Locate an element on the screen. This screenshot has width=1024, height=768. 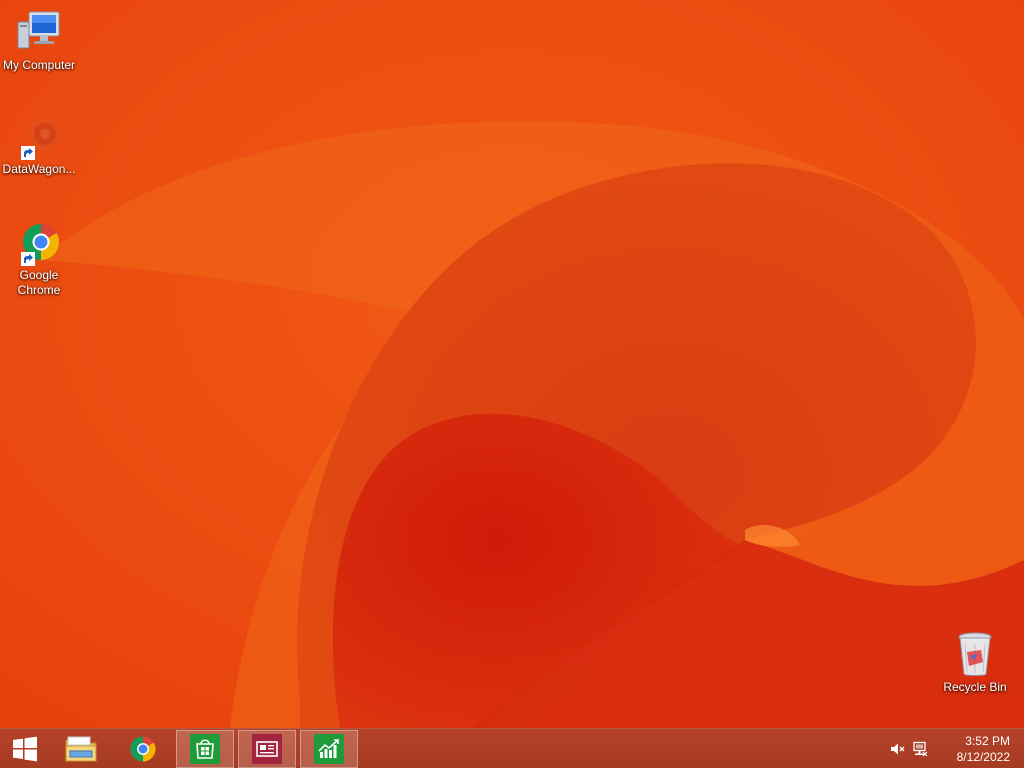
datawagon-icon is located at coordinates (39, 136).